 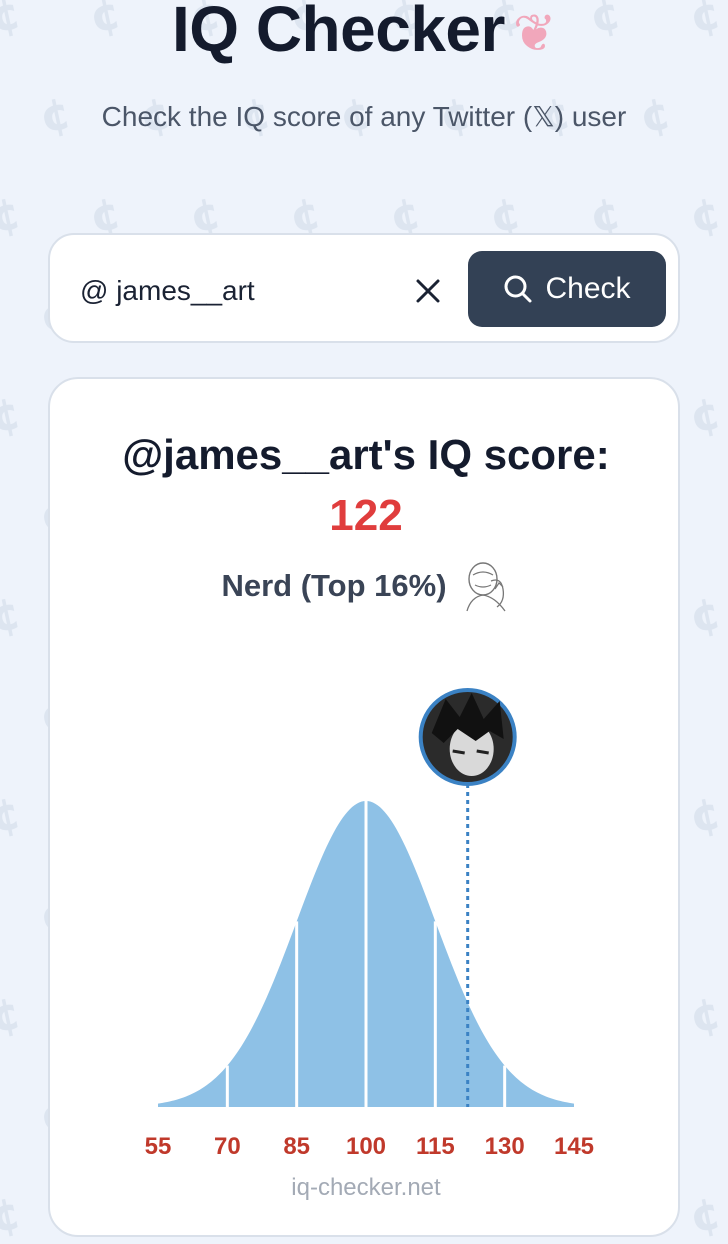 What do you see at coordinates (296, 1146) in the screenshot?
I see `x-tick-label-85: 85` at bounding box center [296, 1146].